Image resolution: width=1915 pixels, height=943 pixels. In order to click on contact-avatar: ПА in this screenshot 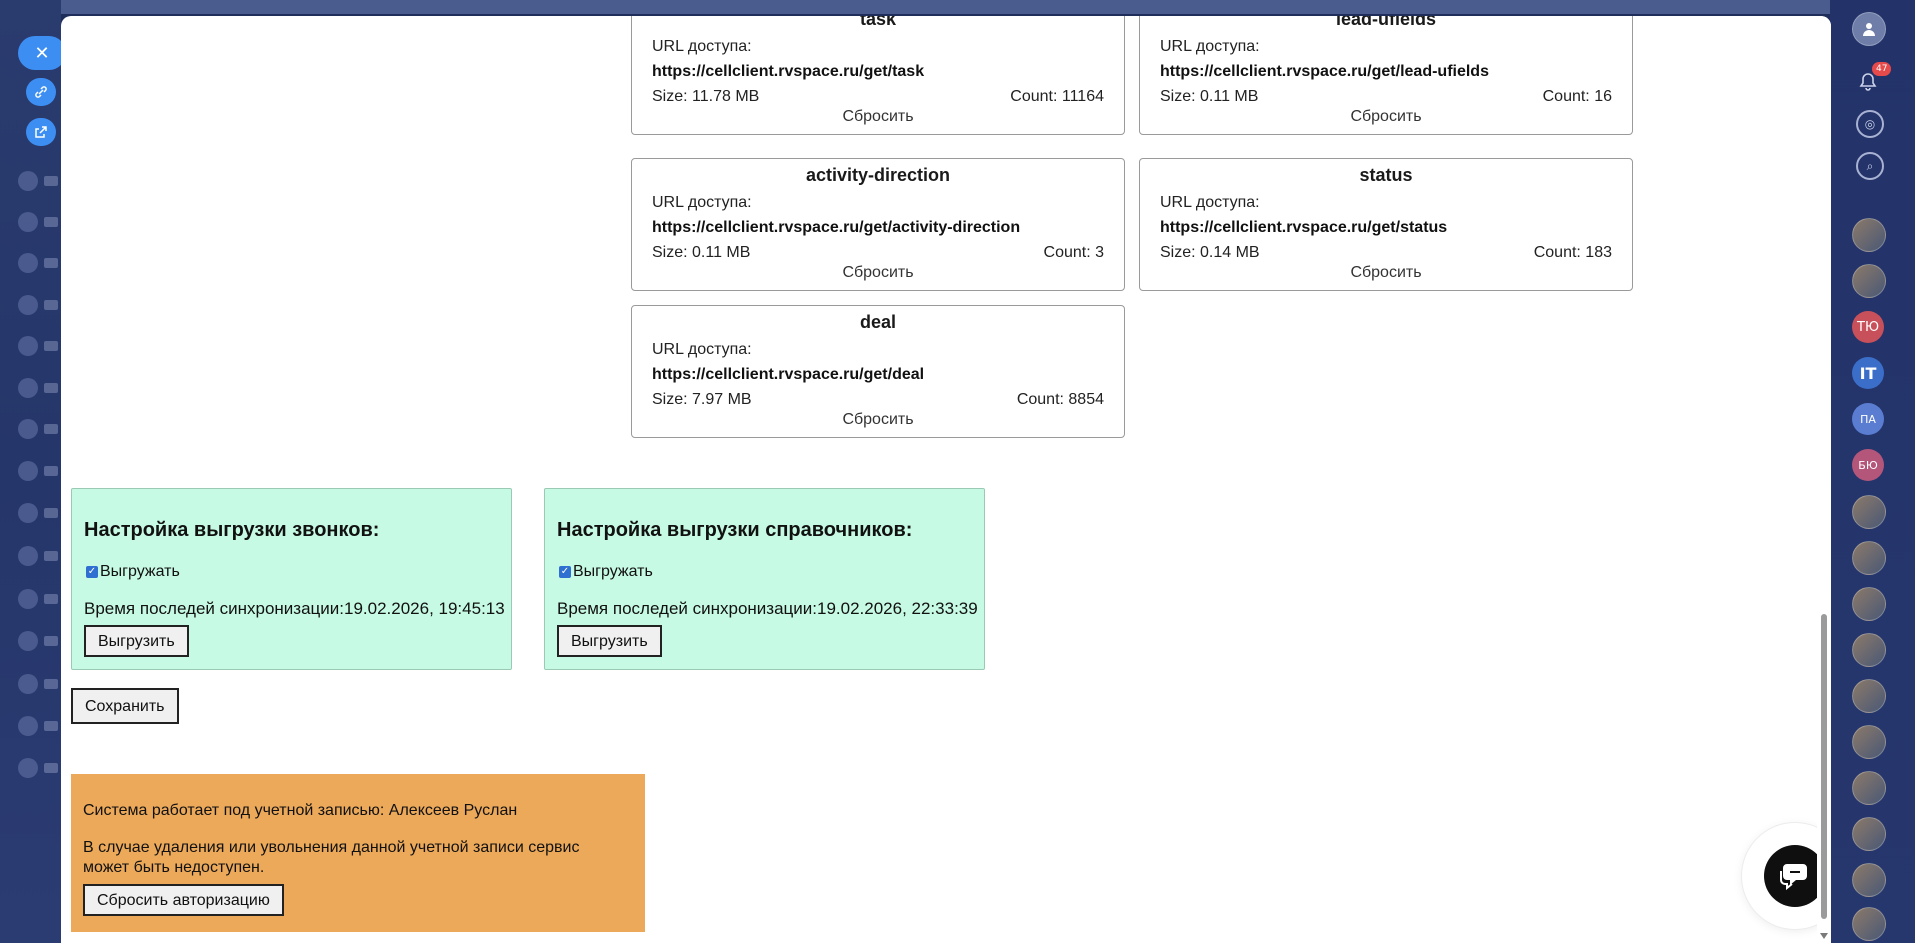, I will do `click(1868, 419)`.